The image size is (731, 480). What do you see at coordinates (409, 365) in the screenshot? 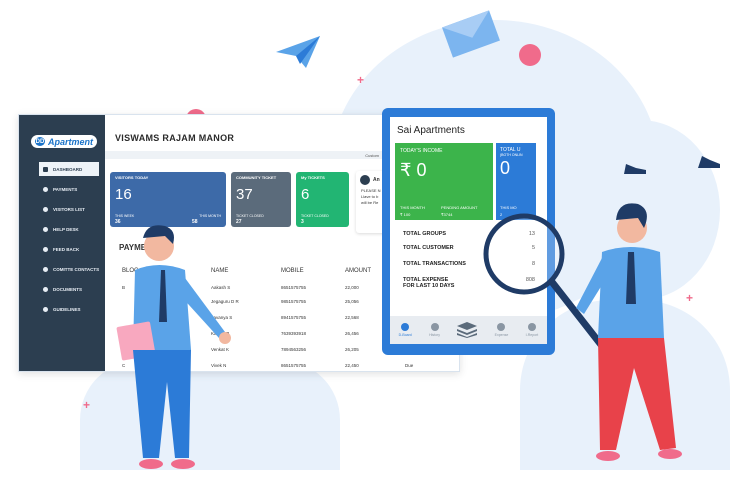
I see `cell-status: Due` at bounding box center [409, 365].